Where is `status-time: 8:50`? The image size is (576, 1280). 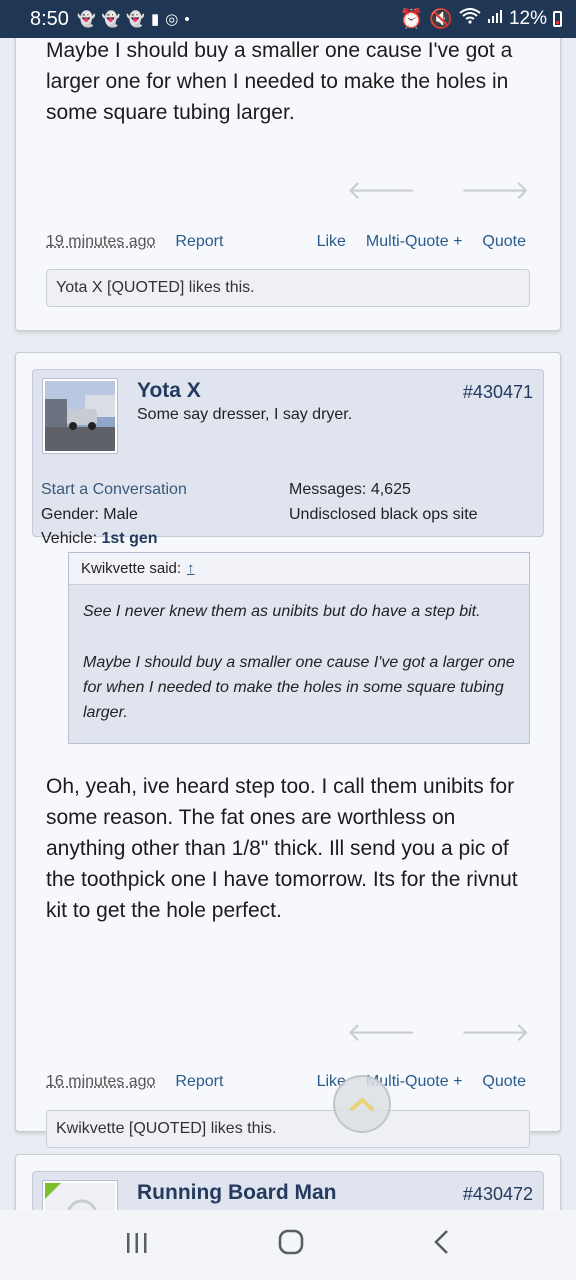 status-time: 8:50 is located at coordinates (49, 18).